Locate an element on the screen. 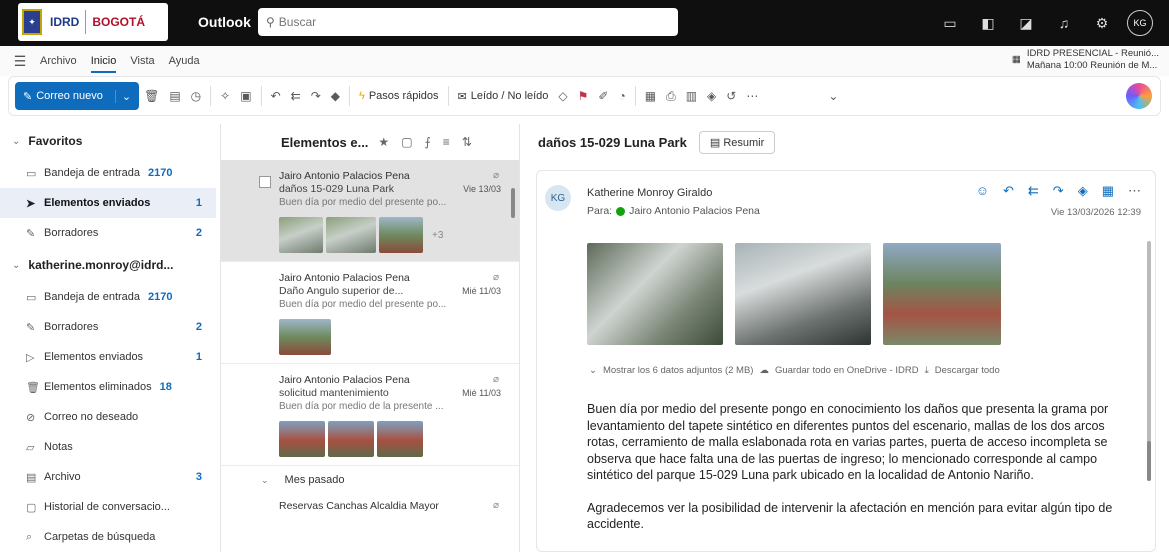 This screenshot has height=552, width=1169. feedback-icon: ◪ is located at coordinates (1026, 23).